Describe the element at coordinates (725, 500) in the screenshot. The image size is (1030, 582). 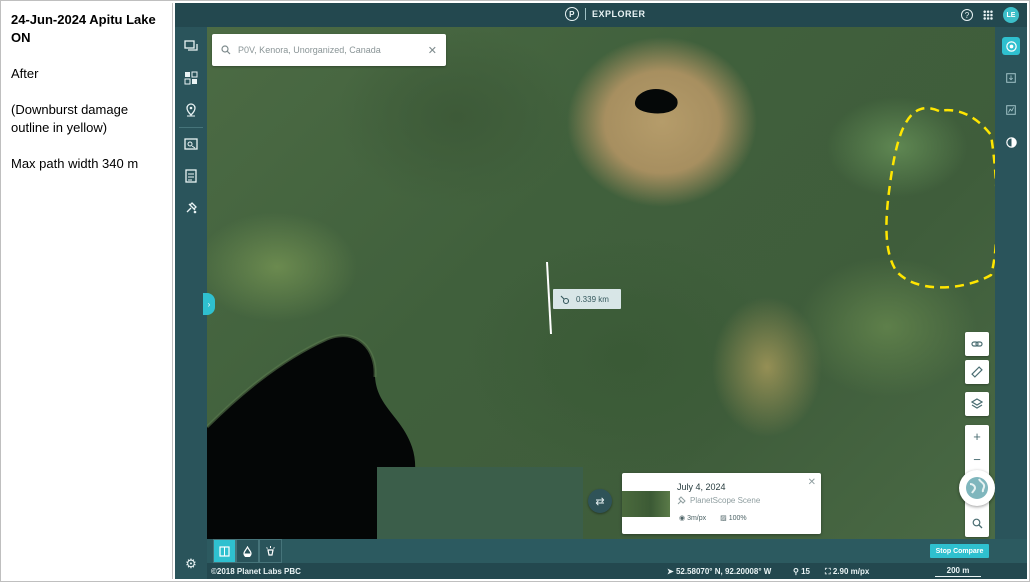
I see `scene-type-label: PlanetScope Scene` at that location.